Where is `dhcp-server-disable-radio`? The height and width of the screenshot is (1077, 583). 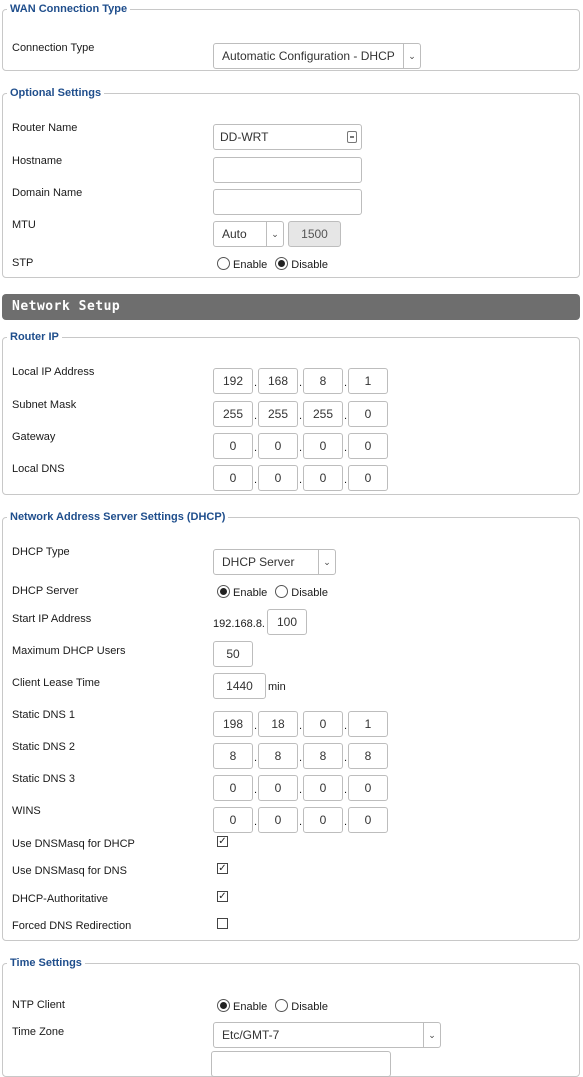
dhcp-server-disable-radio is located at coordinates (282, 591).